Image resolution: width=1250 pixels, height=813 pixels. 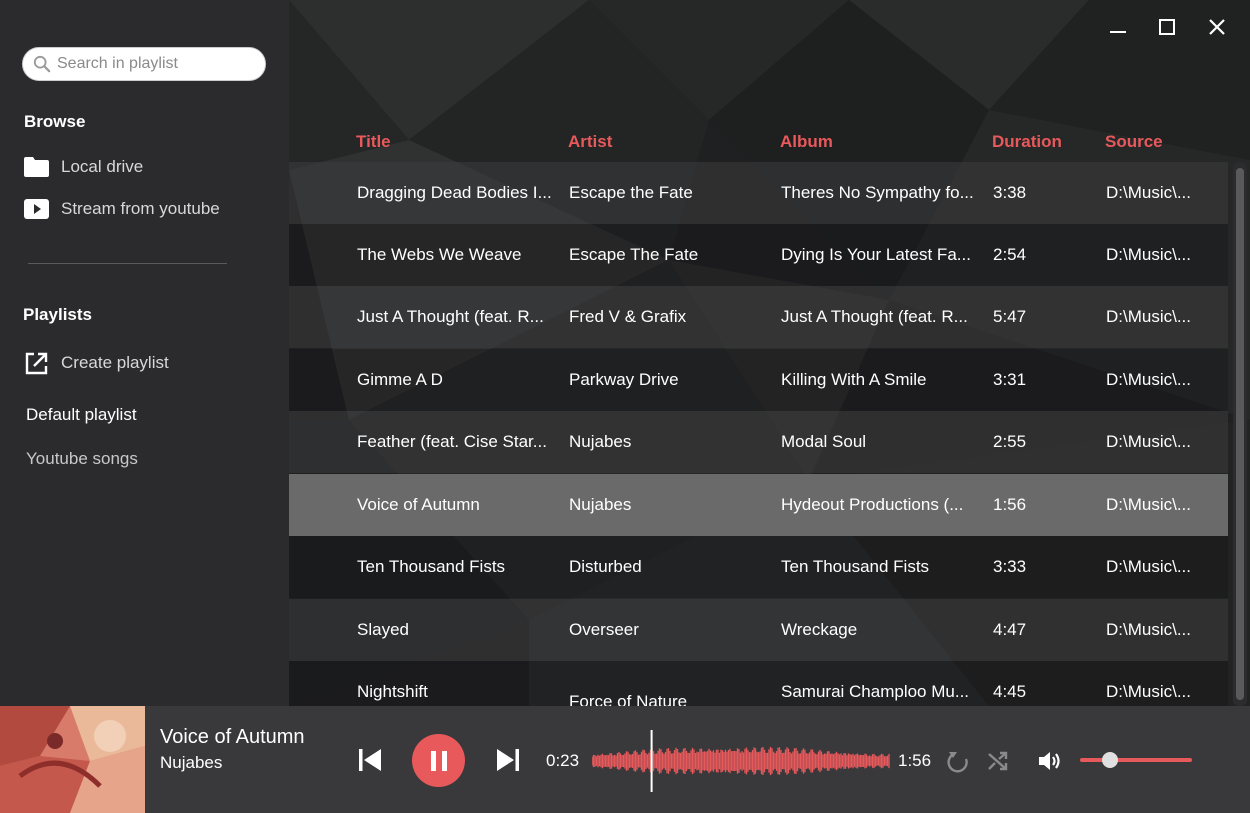 I want to click on pause-icon, so click(x=438, y=760).